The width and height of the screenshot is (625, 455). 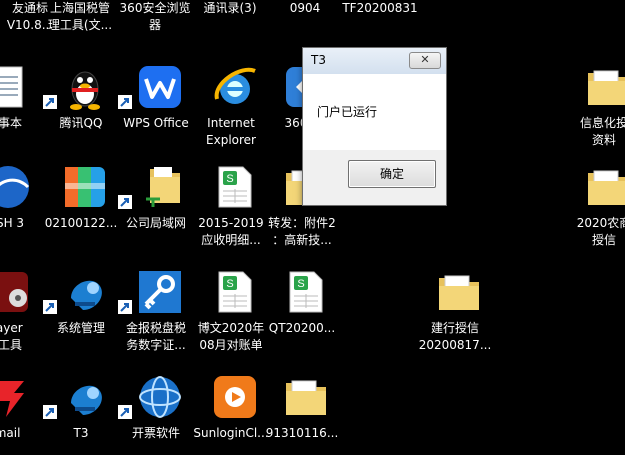 I want to click on t3-app-icon, so click(x=85, y=397).